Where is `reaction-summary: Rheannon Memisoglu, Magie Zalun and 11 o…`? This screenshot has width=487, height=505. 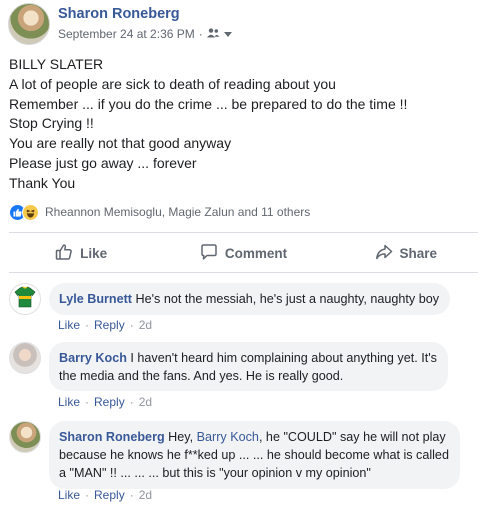
reaction-summary: Rheannon Memisoglu, Magie Zalun and 11 o… is located at coordinates (159, 212).